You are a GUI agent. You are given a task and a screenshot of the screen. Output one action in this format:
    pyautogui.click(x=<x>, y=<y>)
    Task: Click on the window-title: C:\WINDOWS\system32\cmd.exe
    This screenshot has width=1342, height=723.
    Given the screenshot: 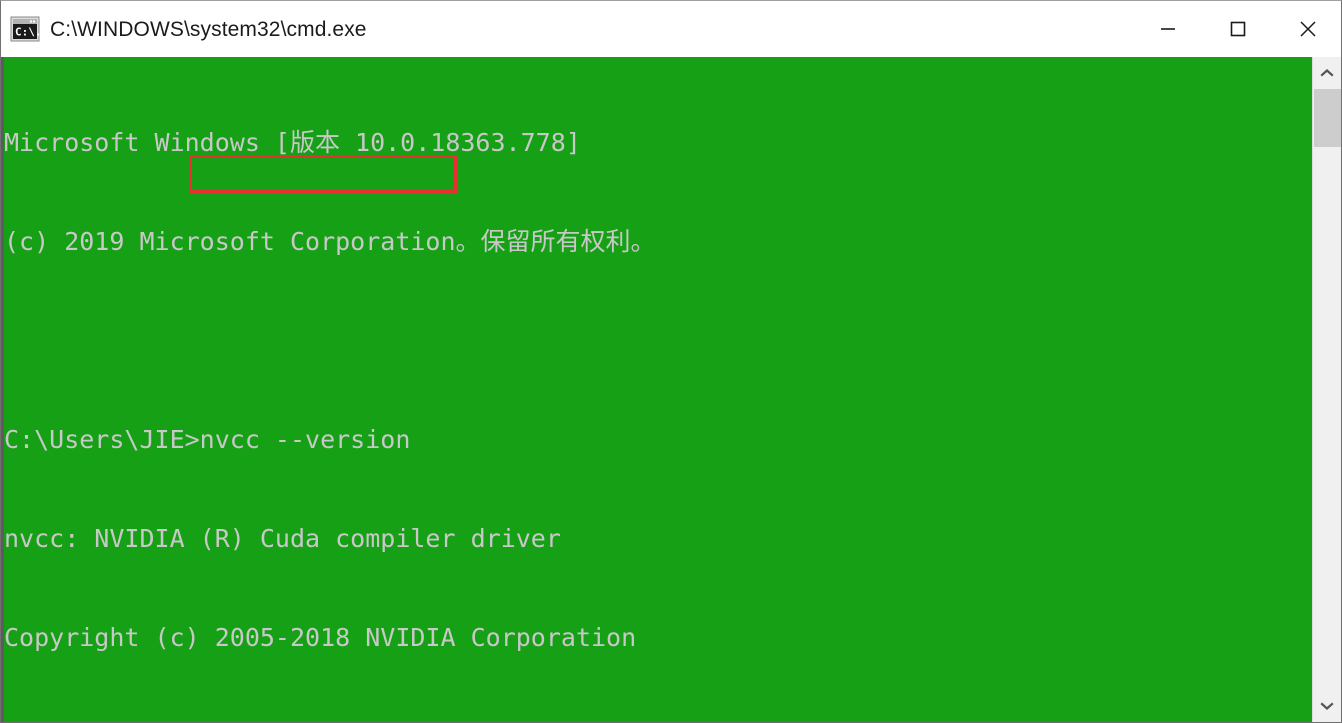 What is the action you would take?
    pyautogui.click(x=208, y=29)
    